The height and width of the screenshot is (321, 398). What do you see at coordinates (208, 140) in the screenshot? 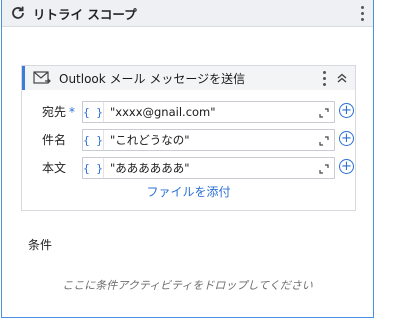
I see `subject-field: { } "これどうなの"` at bounding box center [208, 140].